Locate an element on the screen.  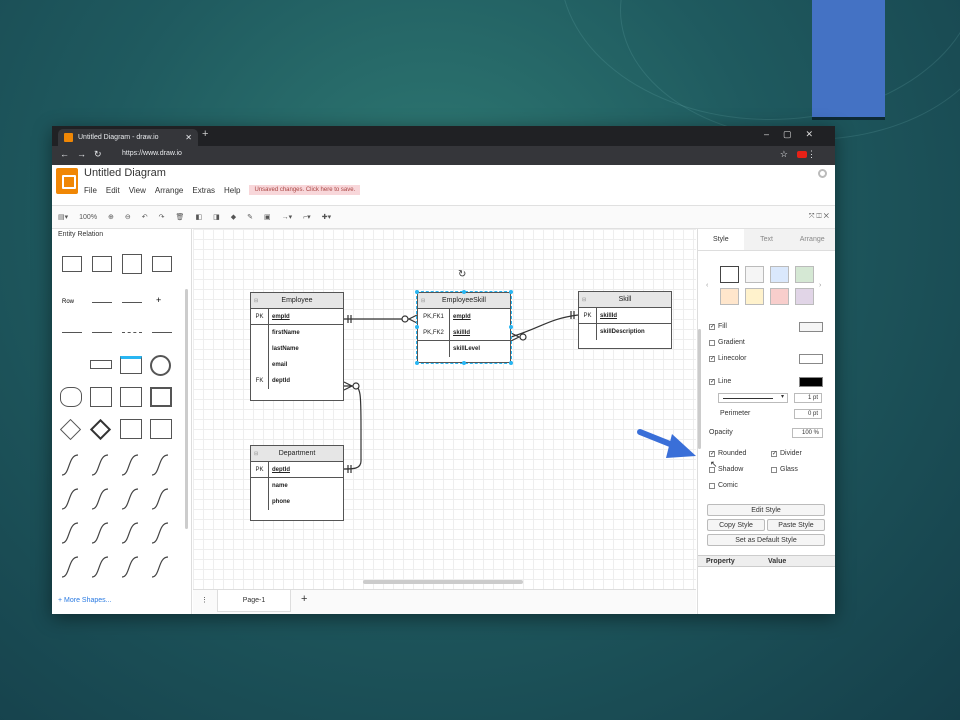
connection-icon: →▾ is located at coordinates (287, 217).